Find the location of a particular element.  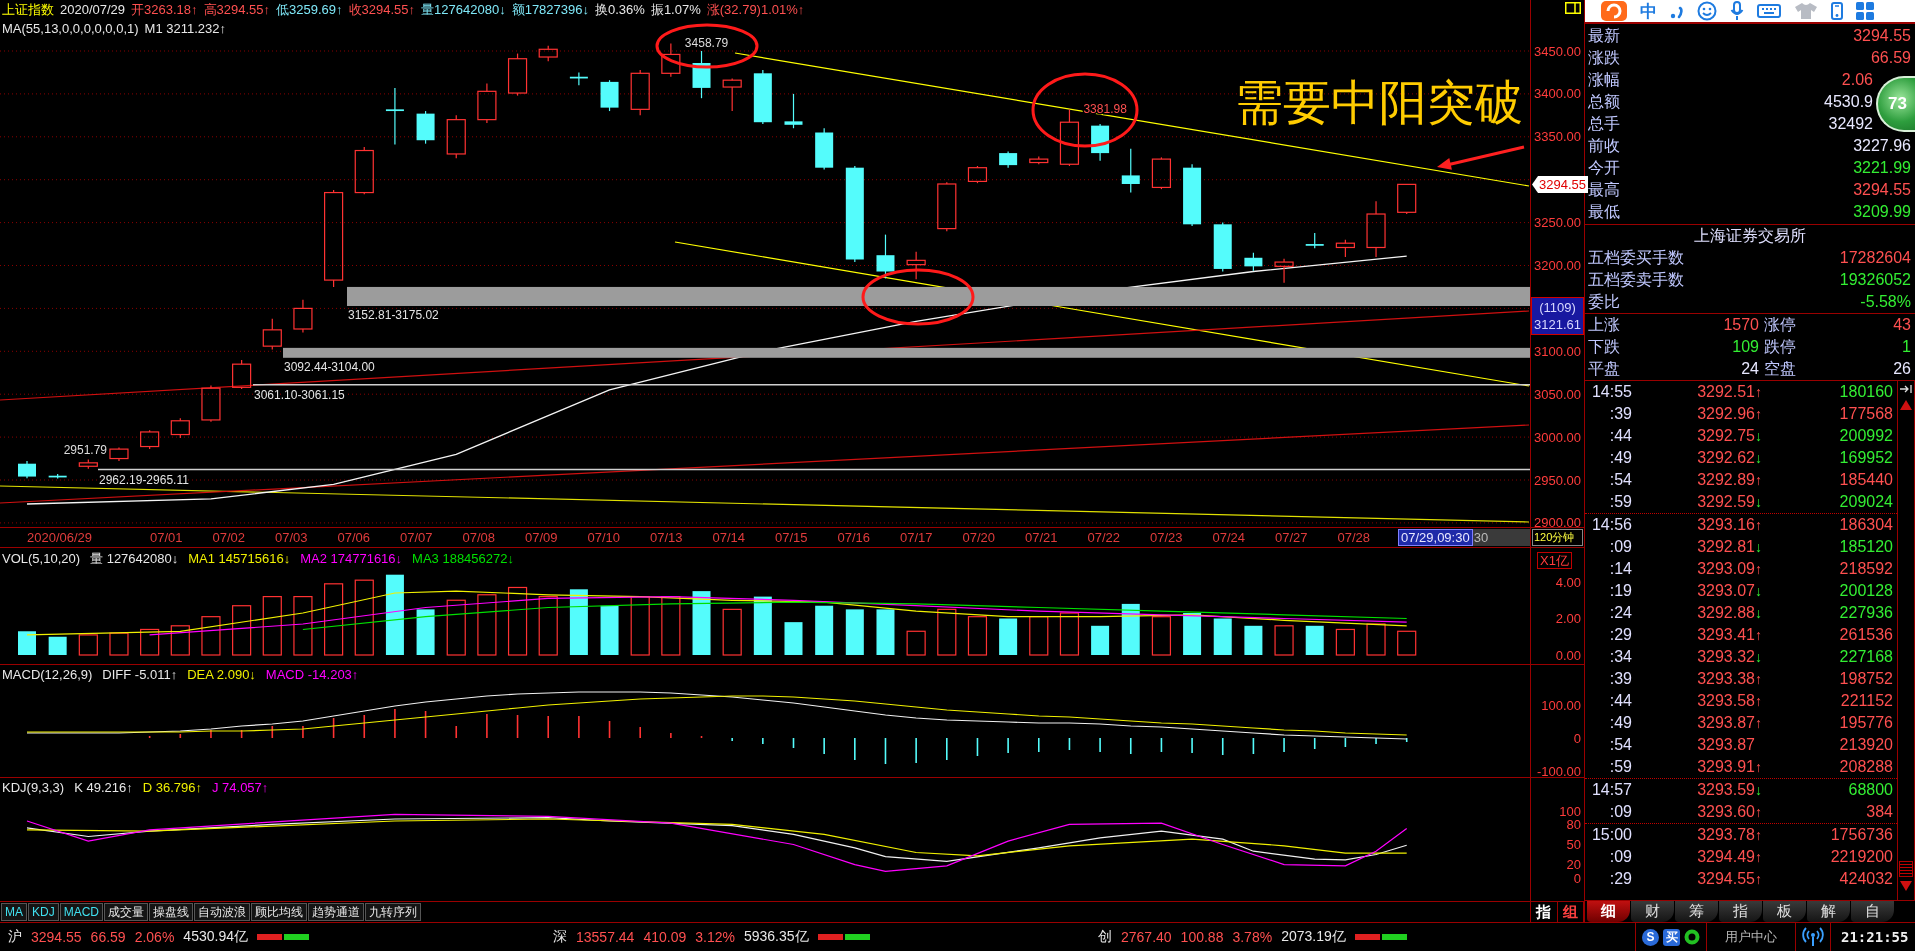

turnover-amount: 4530.94亿 is located at coordinates (215, 937).